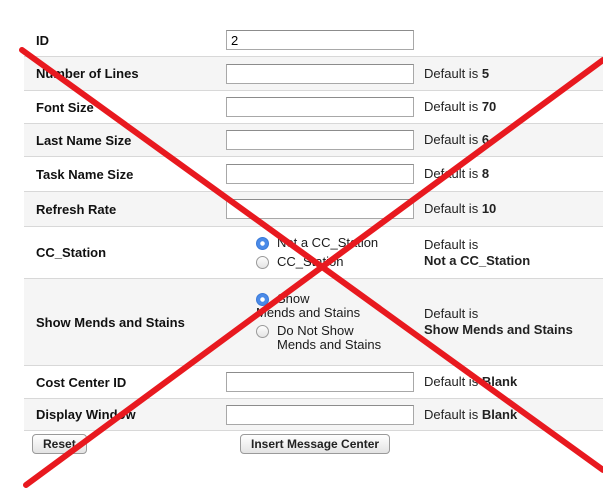 Image resolution: width=603 pixels, height=489 pixels. What do you see at coordinates (85, 174) in the screenshot?
I see `task-name-size-label: Task Name Size` at bounding box center [85, 174].